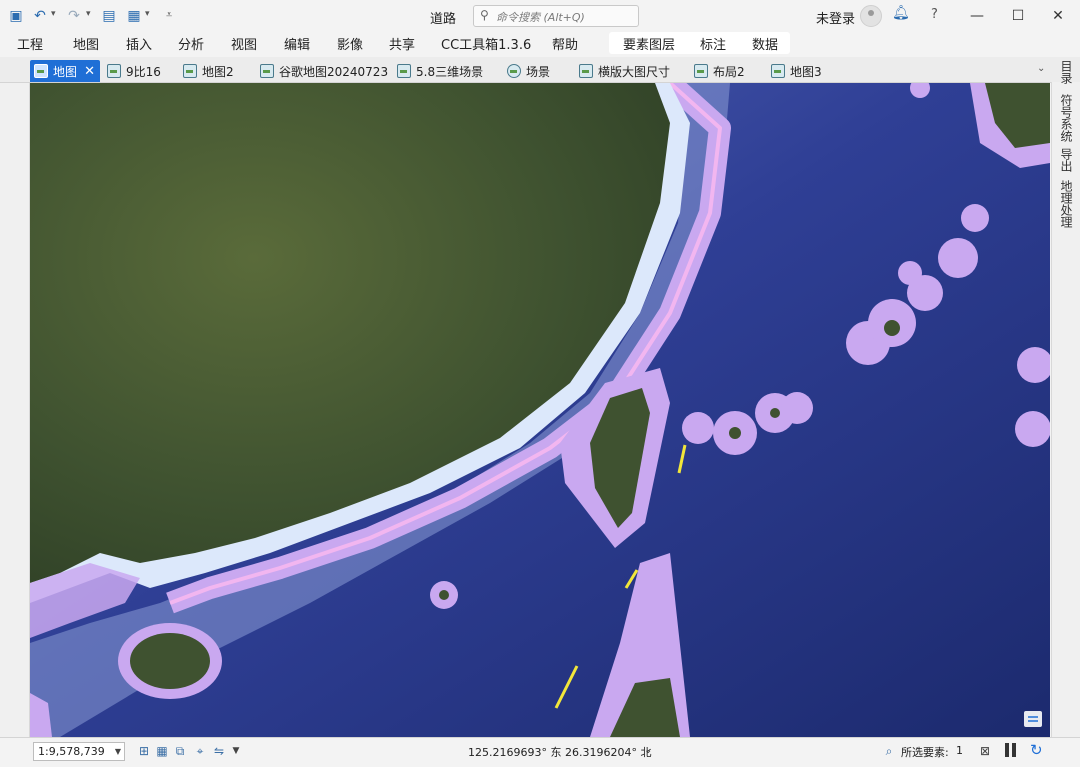  I want to click on menu-analysis: 分析, so click(191, 43).